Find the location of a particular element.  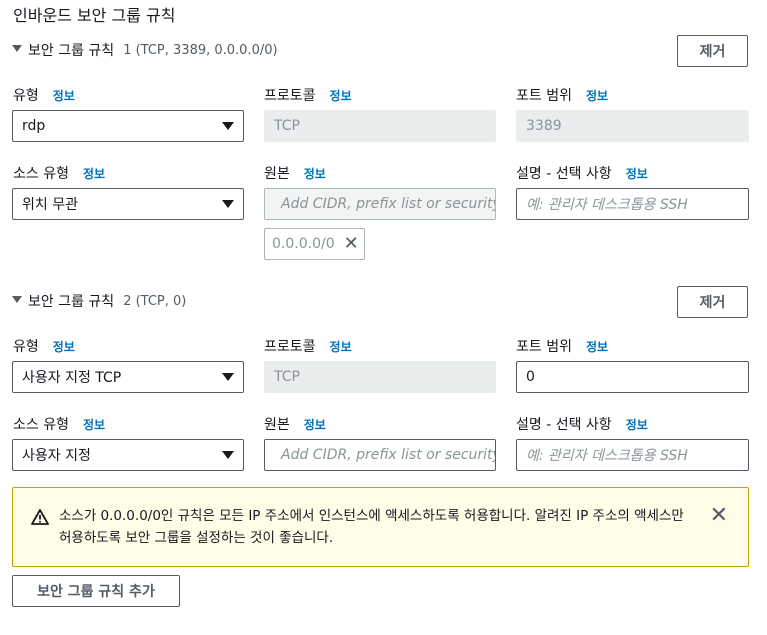

port-label-1: 포트 범위 정보 is located at coordinates (562, 95).